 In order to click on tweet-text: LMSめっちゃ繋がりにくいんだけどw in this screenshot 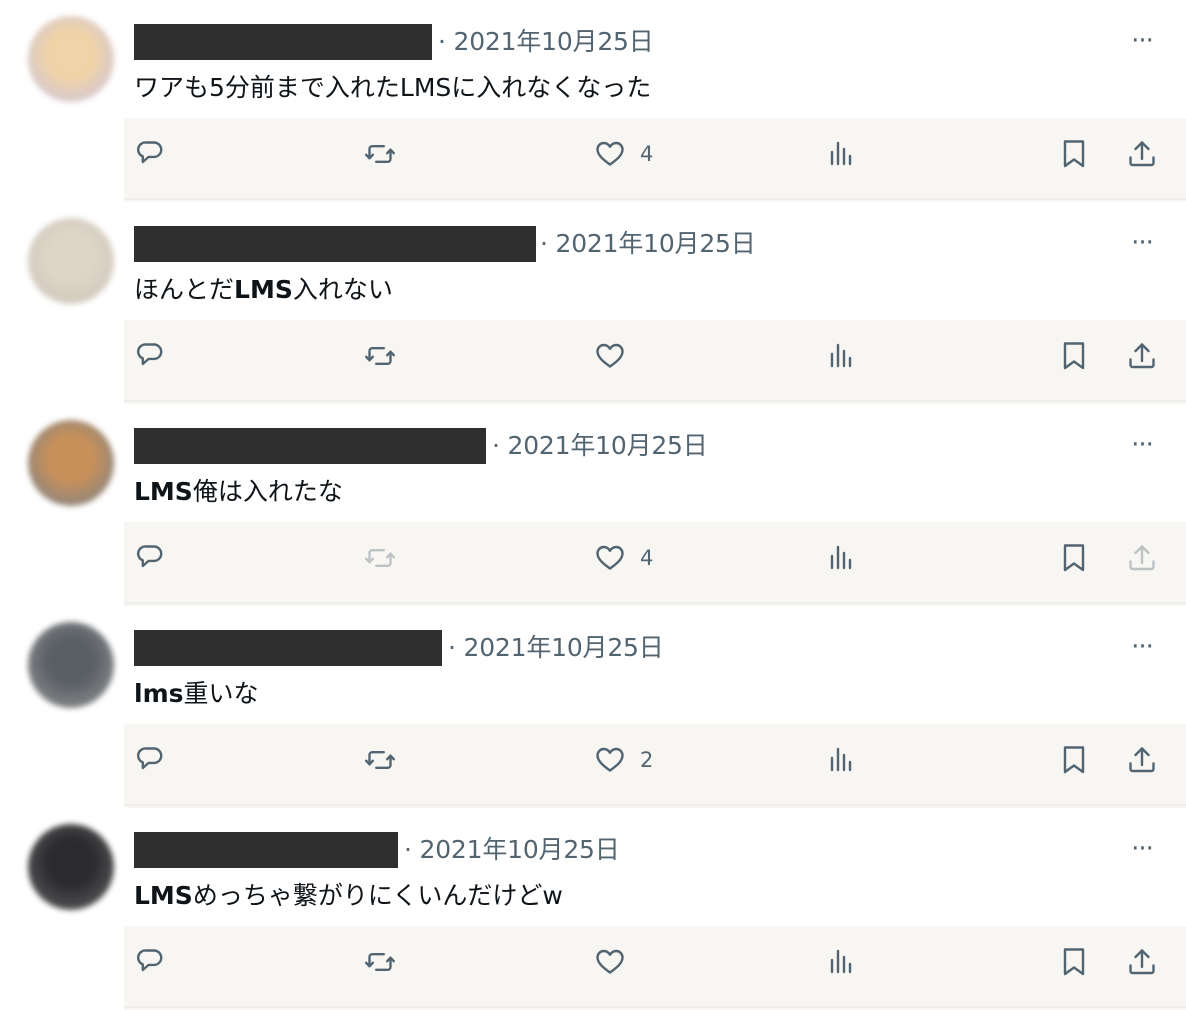, I will do `click(348, 896)`.